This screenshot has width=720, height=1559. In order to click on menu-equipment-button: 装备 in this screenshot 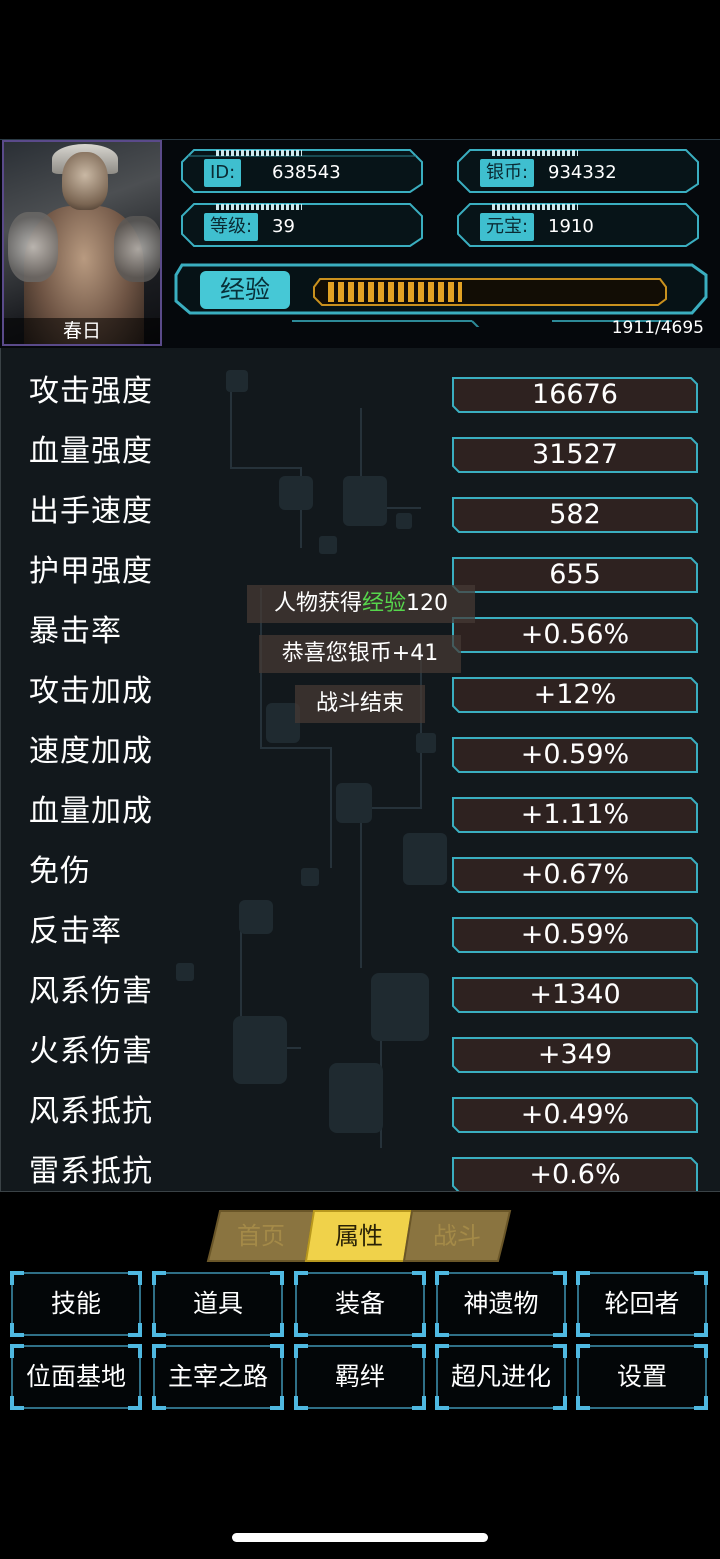, I will do `click(360, 1304)`.